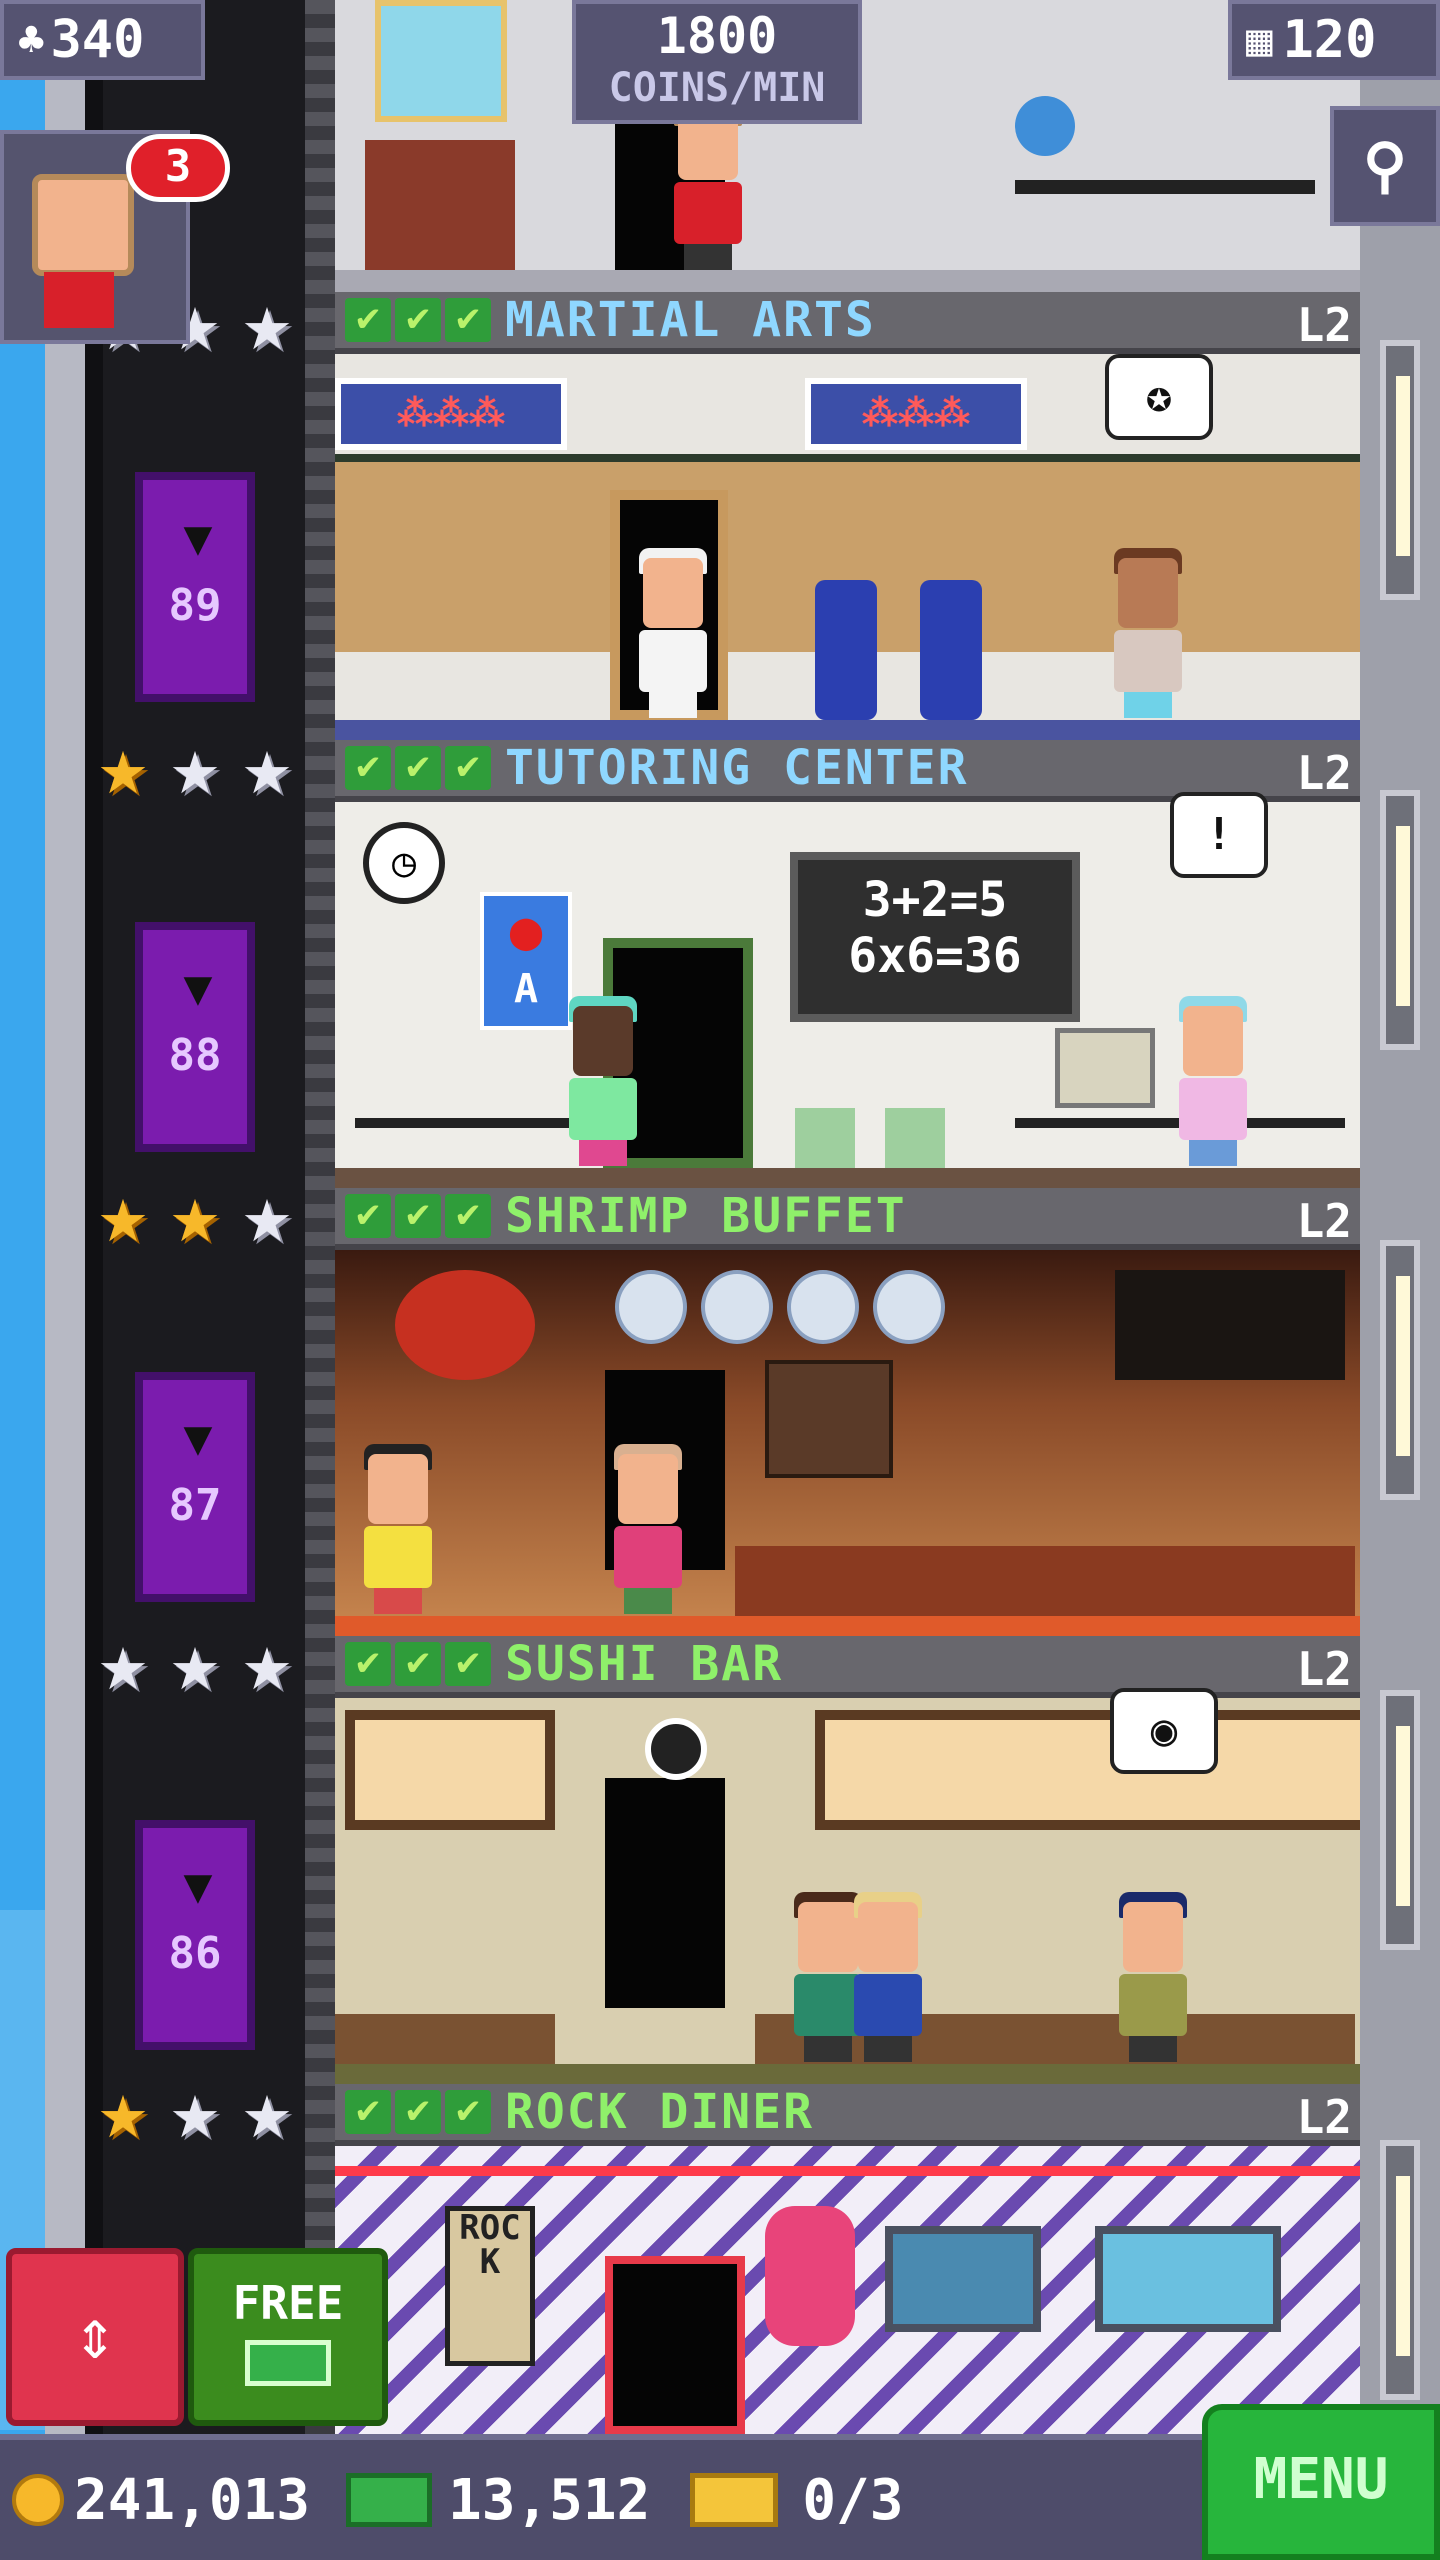 This screenshot has width=1440, height=2560. Describe the element at coordinates (178, 168) in the screenshot. I see `notification-badge: 3` at that location.